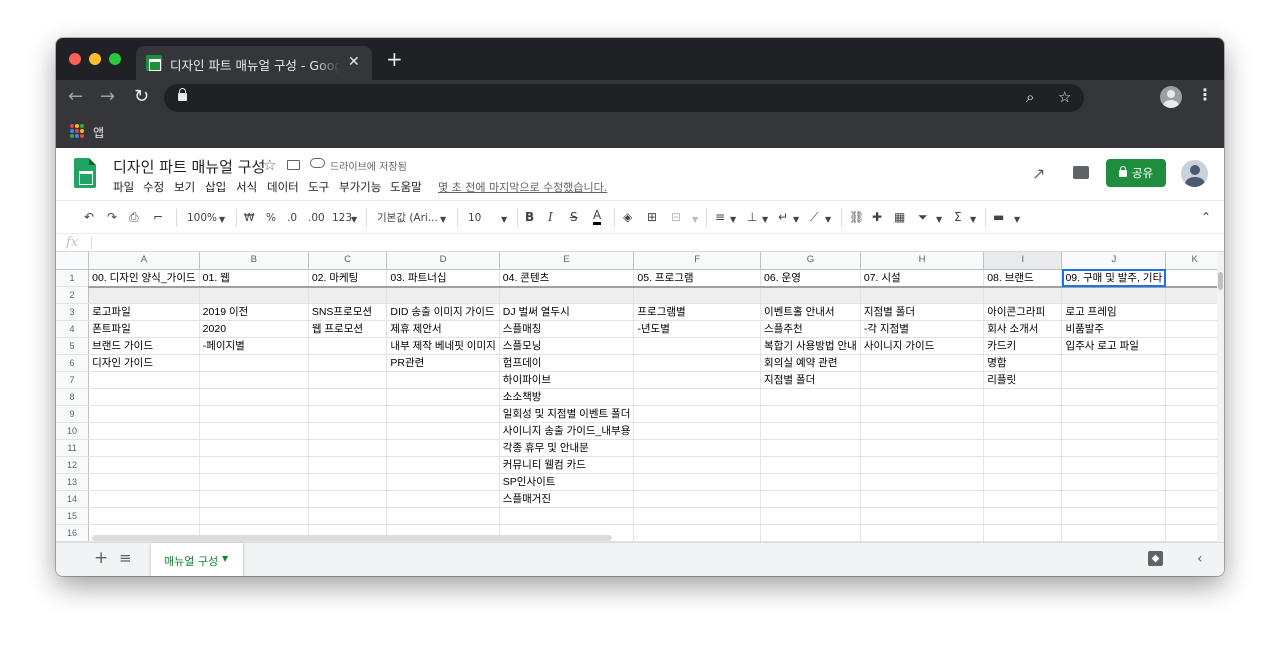  Describe the element at coordinates (1114, 346) in the screenshot. I see `cell: 입주사 로고 파일` at that location.